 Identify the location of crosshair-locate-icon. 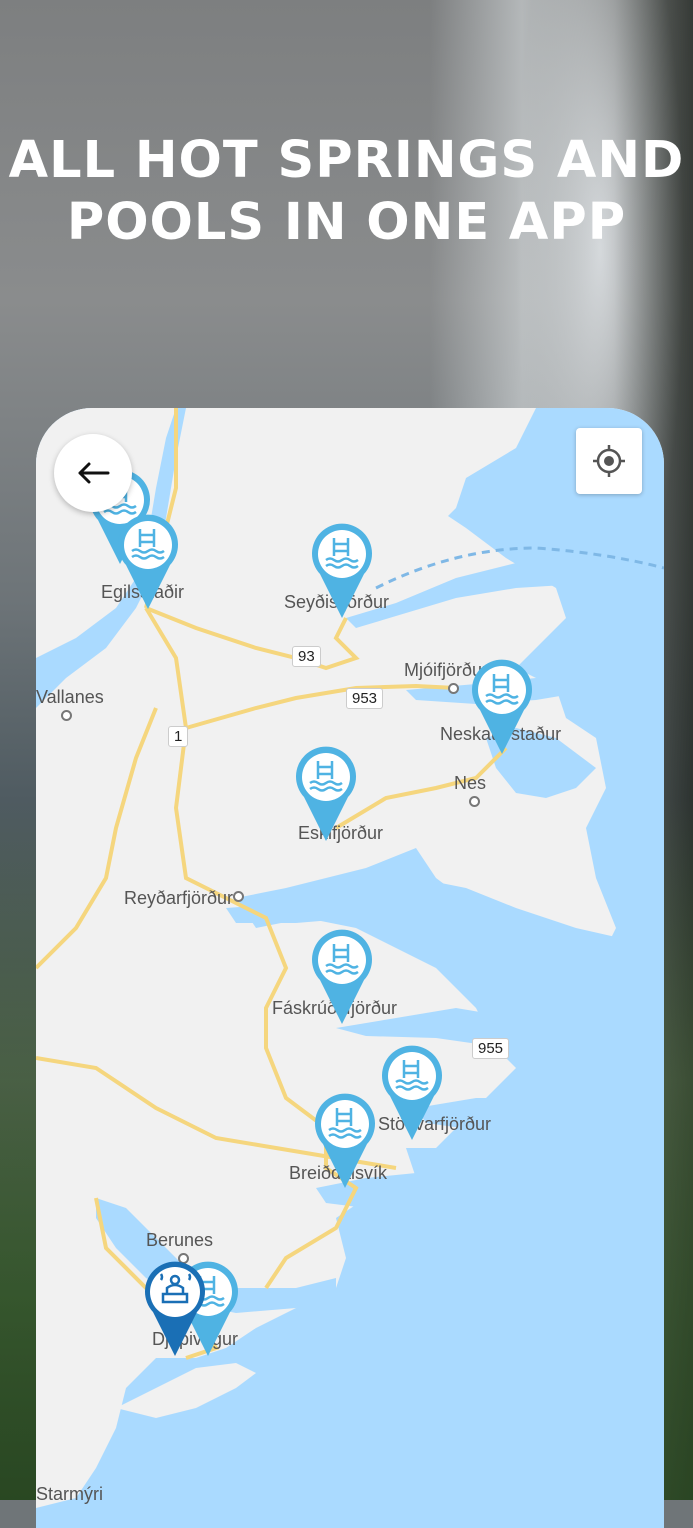
(609, 461).